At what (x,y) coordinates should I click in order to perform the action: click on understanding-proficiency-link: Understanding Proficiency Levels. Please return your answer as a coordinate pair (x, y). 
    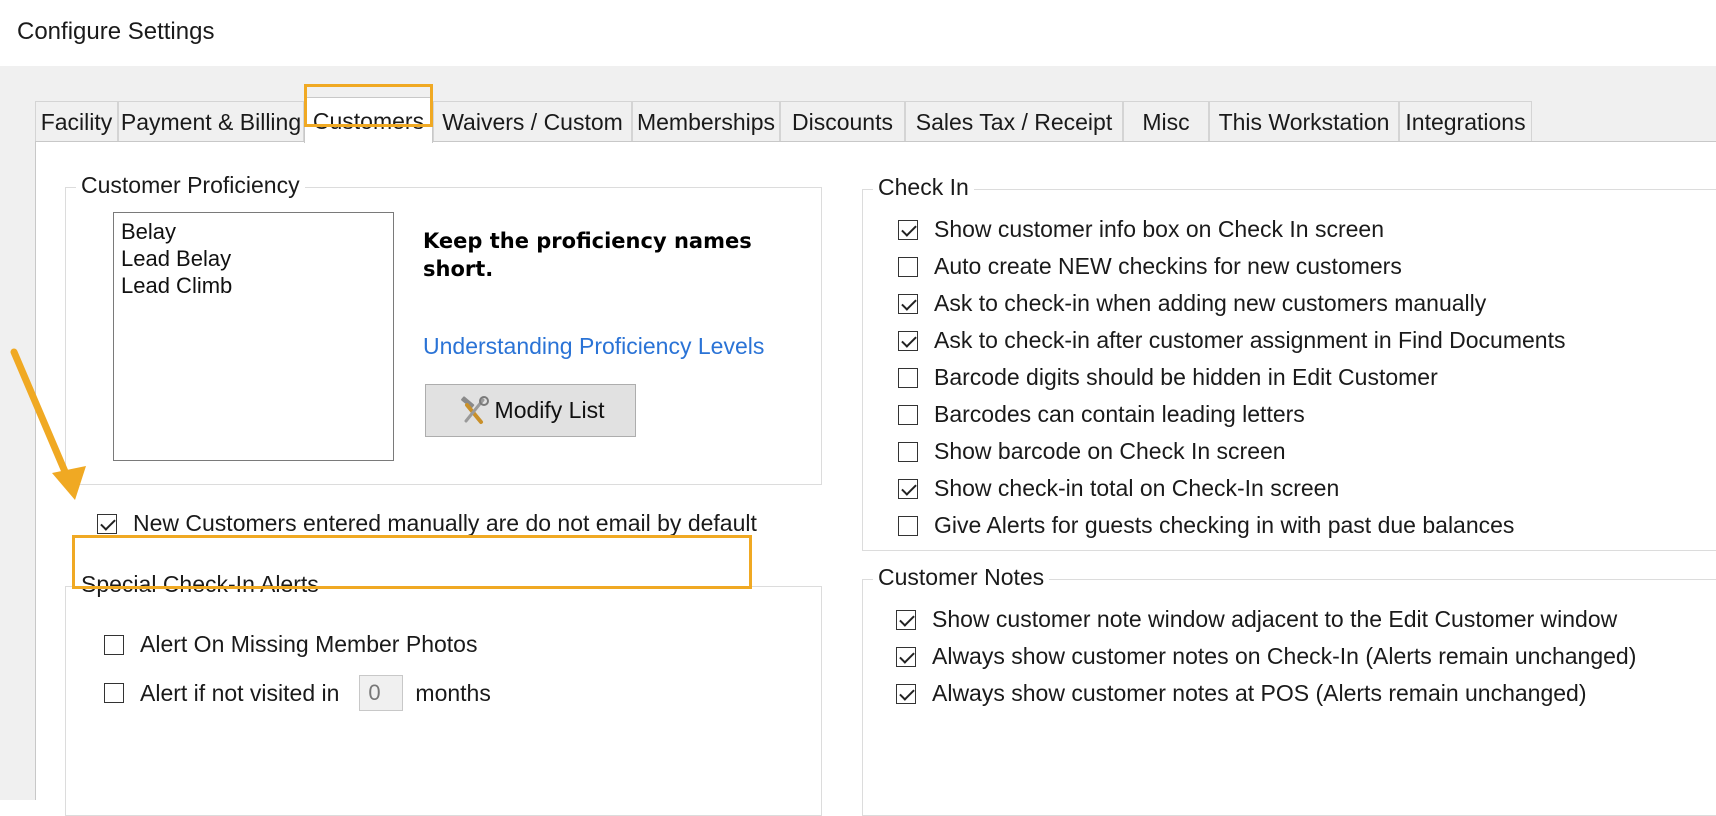
    Looking at the image, I should click on (593, 346).